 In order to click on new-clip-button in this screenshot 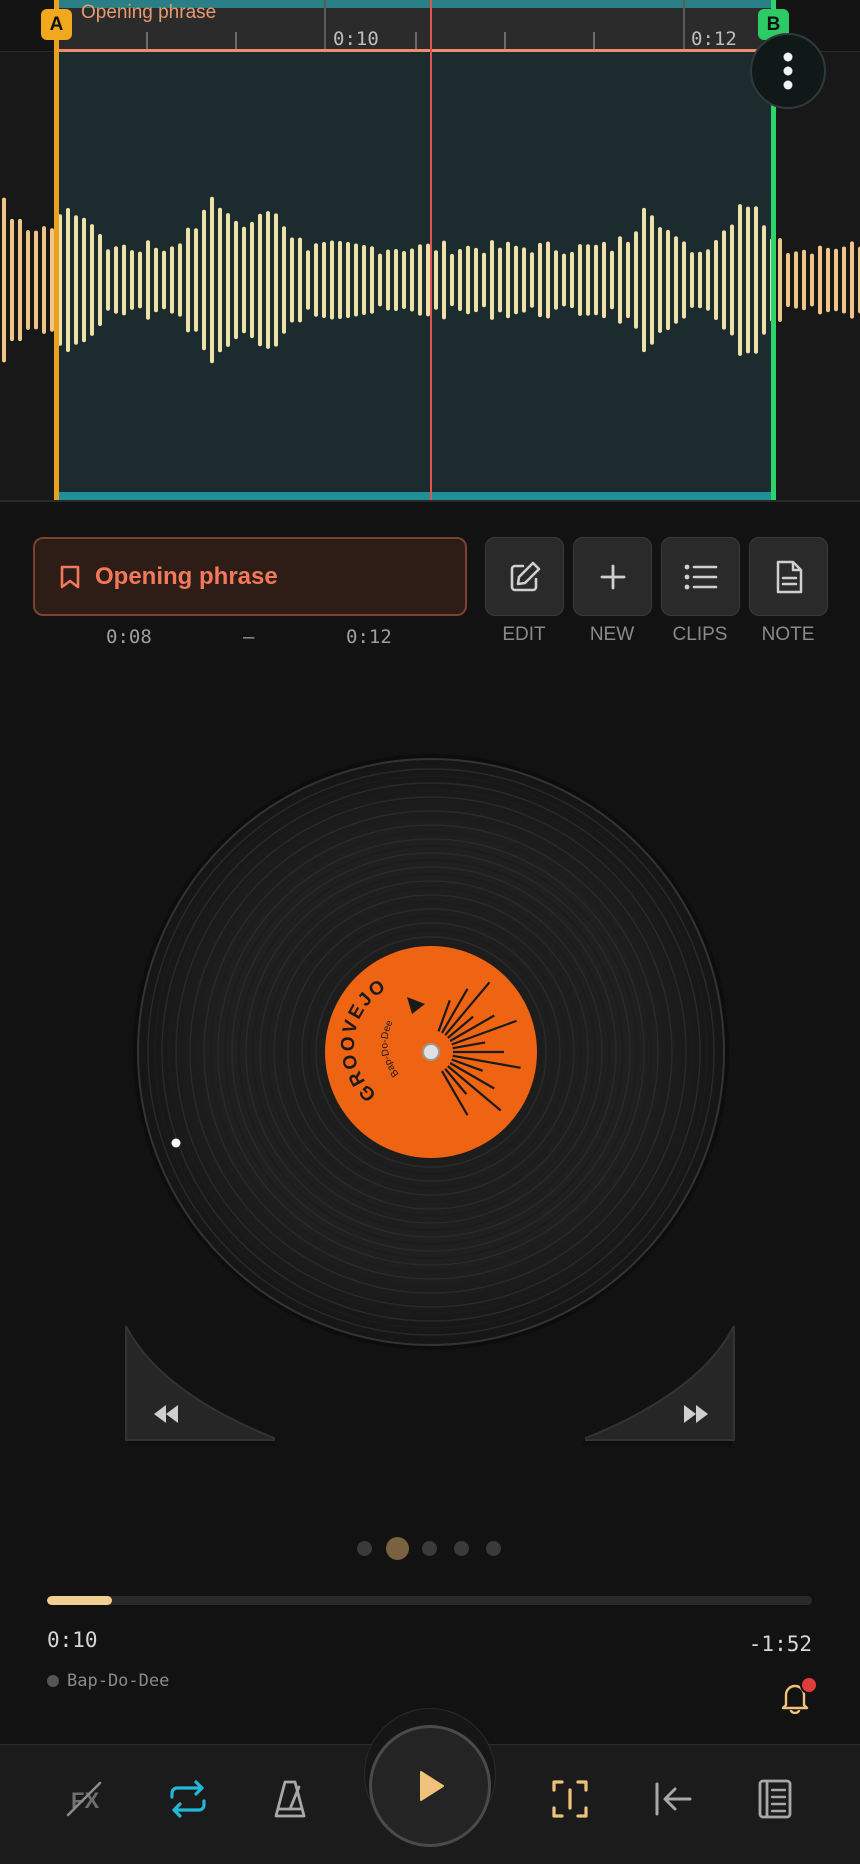, I will do `click(612, 576)`.